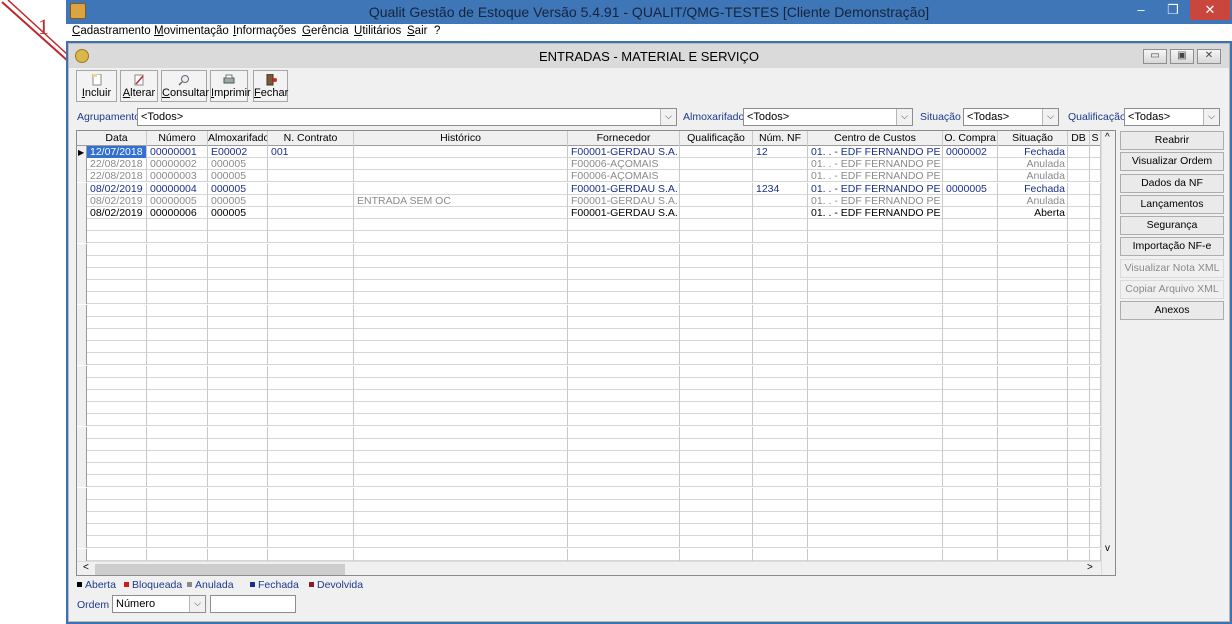  What do you see at coordinates (1107, 137) in the screenshot?
I see `scroll-up-icon: ^` at bounding box center [1107, 137].